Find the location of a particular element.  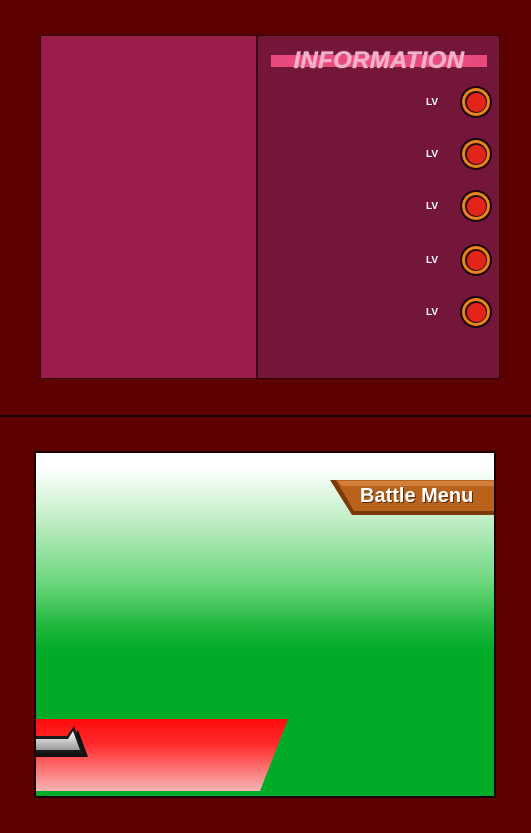

back-button is located at coordinates (162, 756).